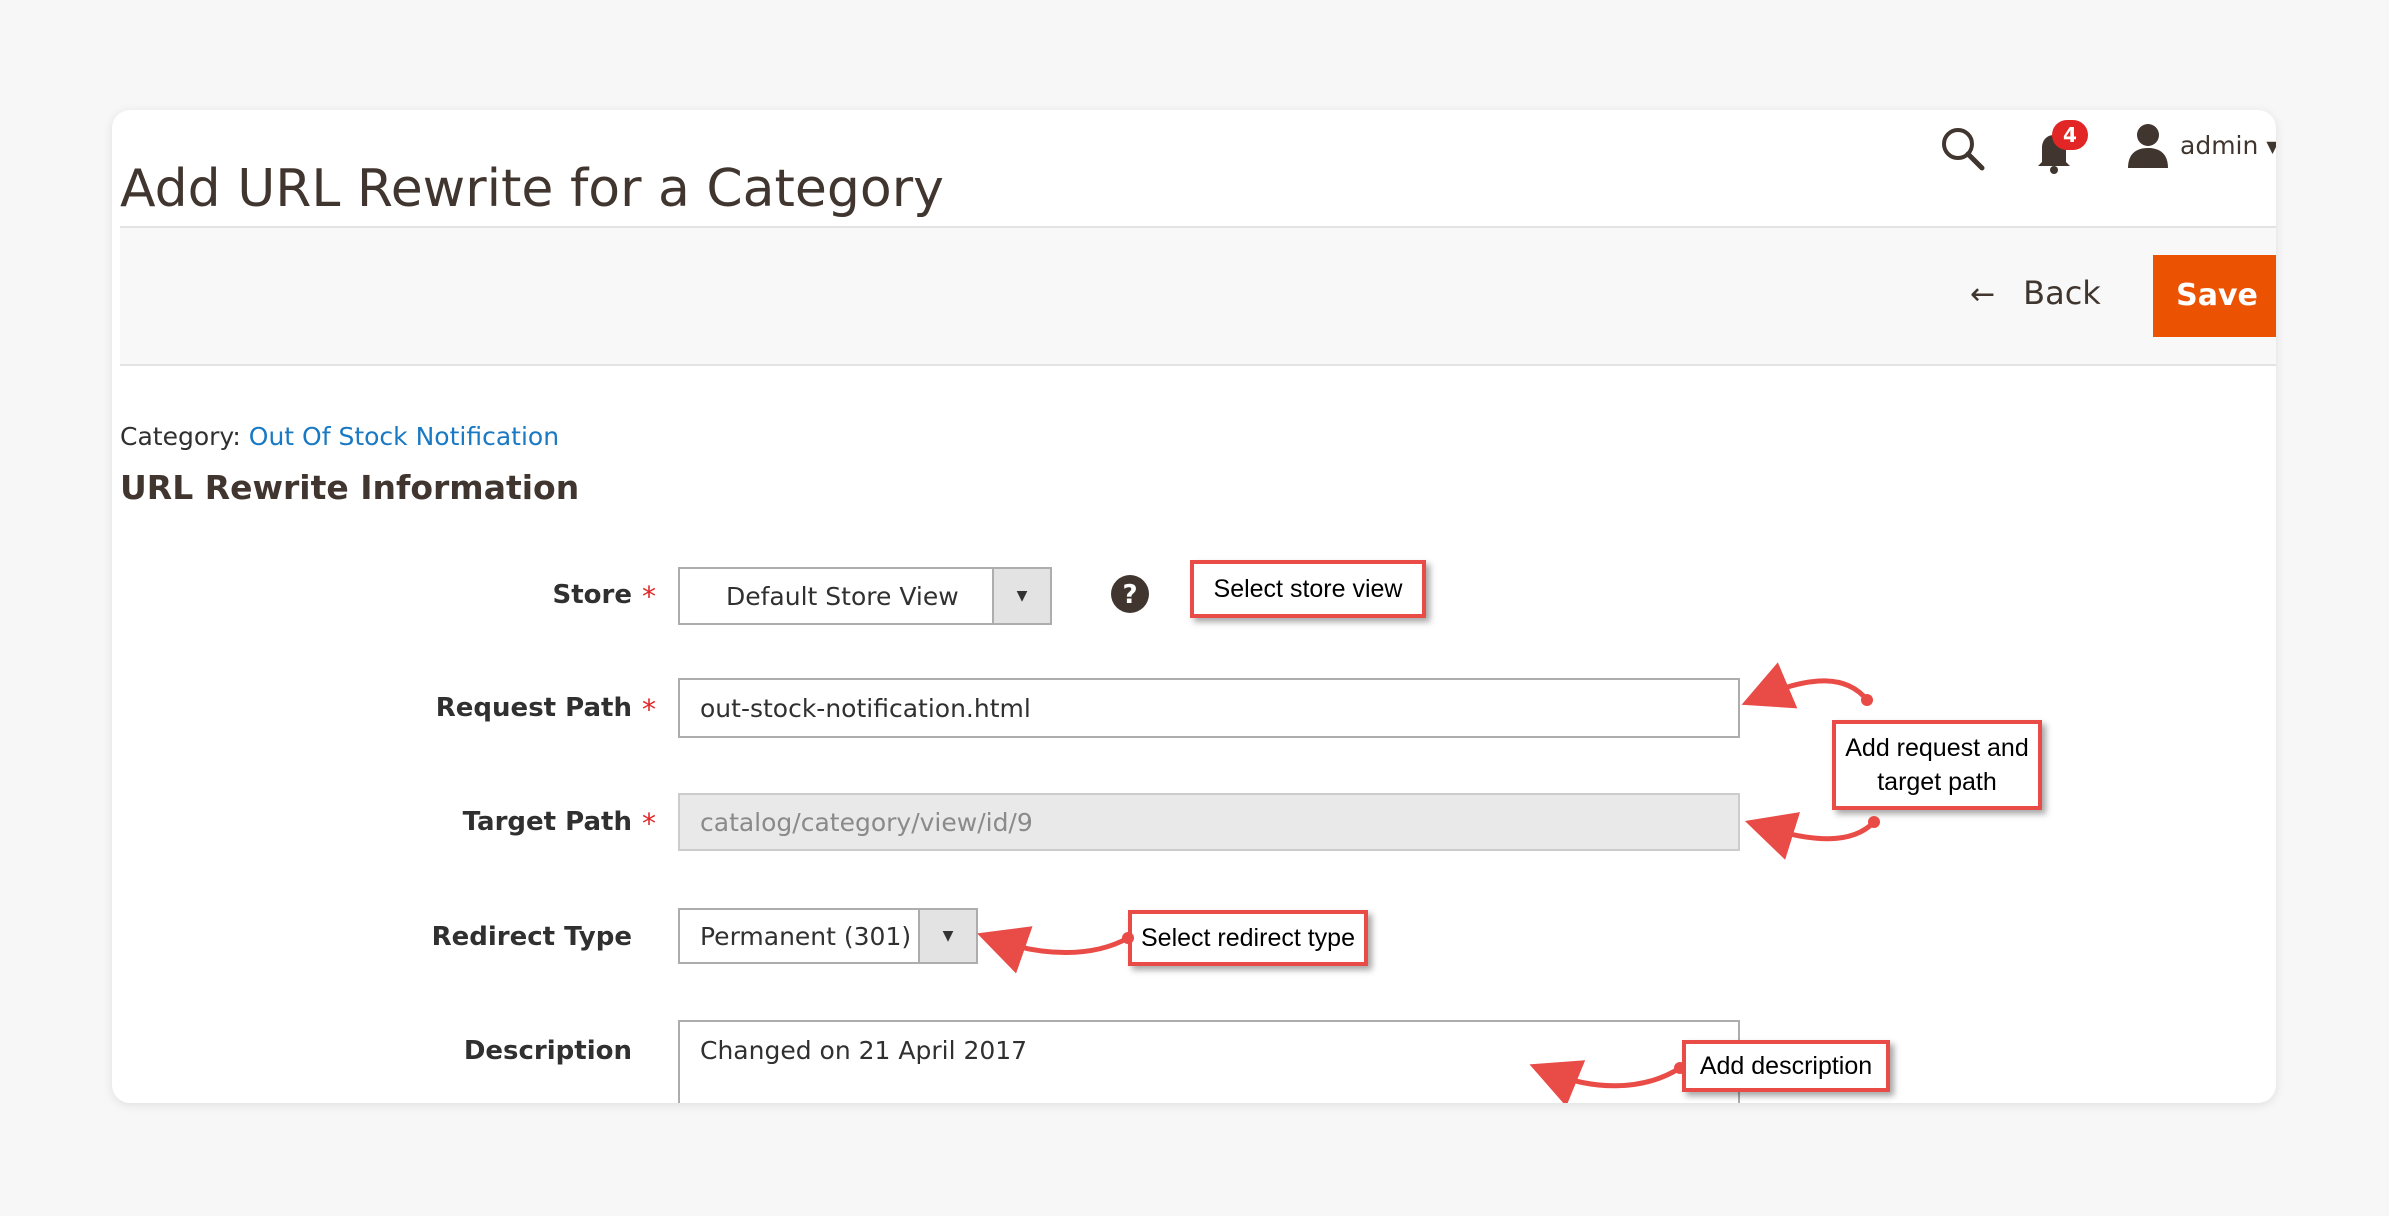 This screenshot has width=2389, height=1216. I want to click on annotation-add-request-target-path: Add request and target path, so click(1937, 765).